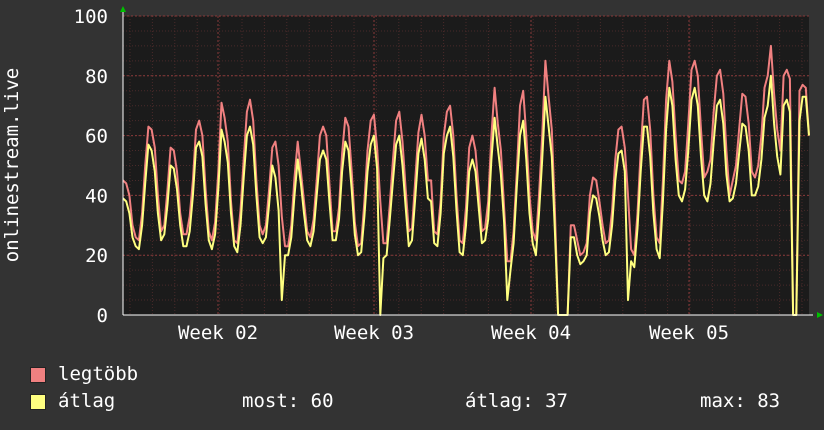 This screenshot has width=824, height=430. I want to click on x-tick-label: Week 03, so click(374, 333).